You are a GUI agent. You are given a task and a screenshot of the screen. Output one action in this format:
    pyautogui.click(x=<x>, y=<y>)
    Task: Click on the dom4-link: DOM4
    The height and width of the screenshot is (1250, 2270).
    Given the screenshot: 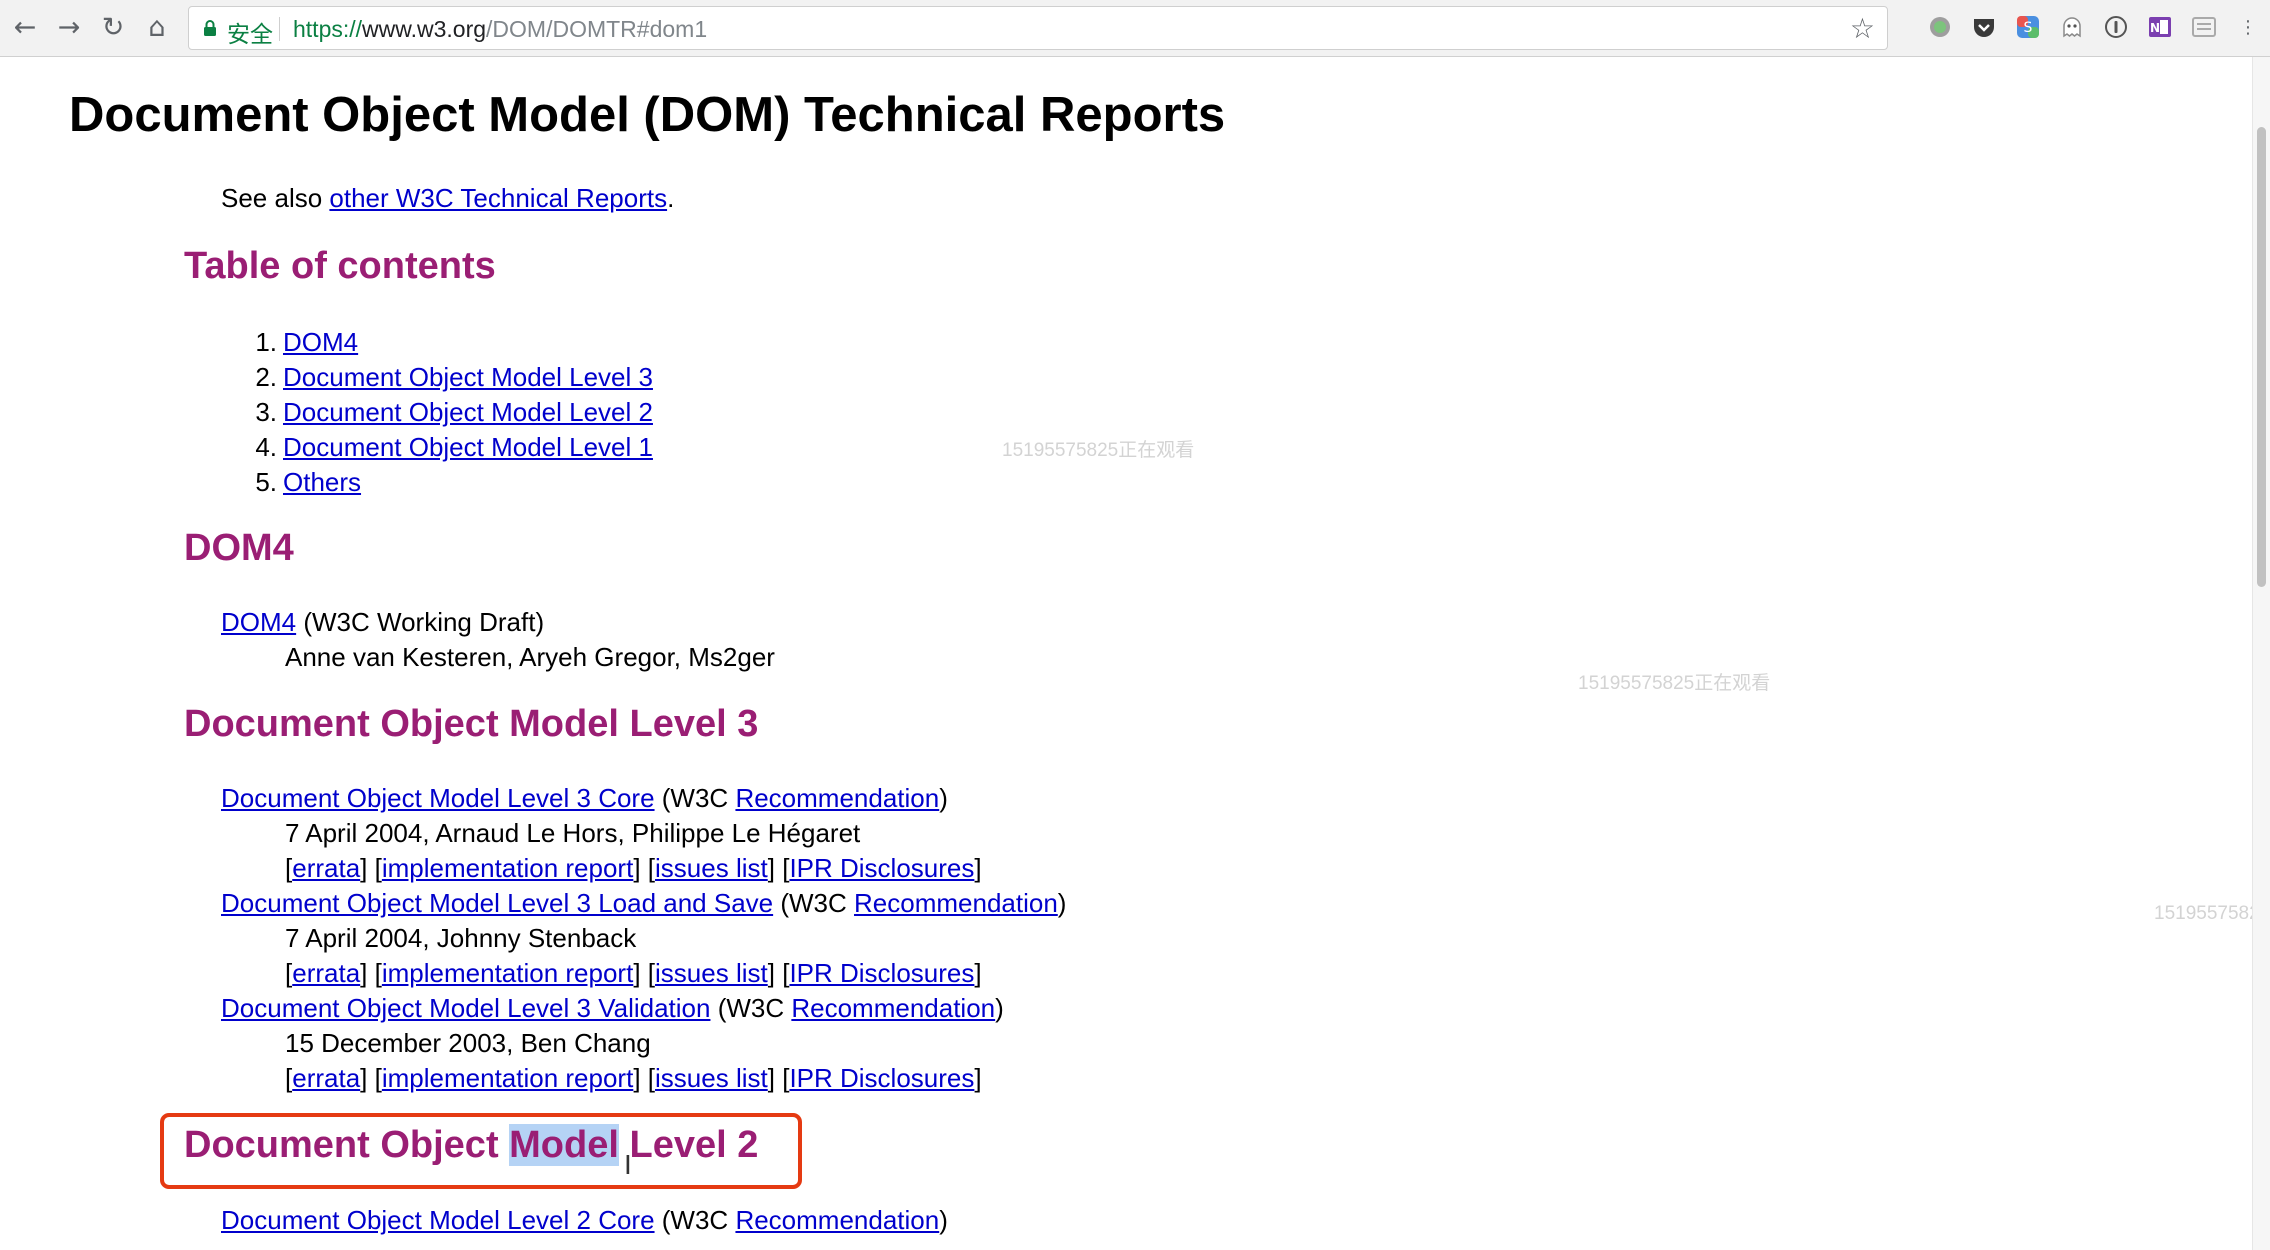 What is the action you would take?
    pyautogui.click(x=258, y=622)
    